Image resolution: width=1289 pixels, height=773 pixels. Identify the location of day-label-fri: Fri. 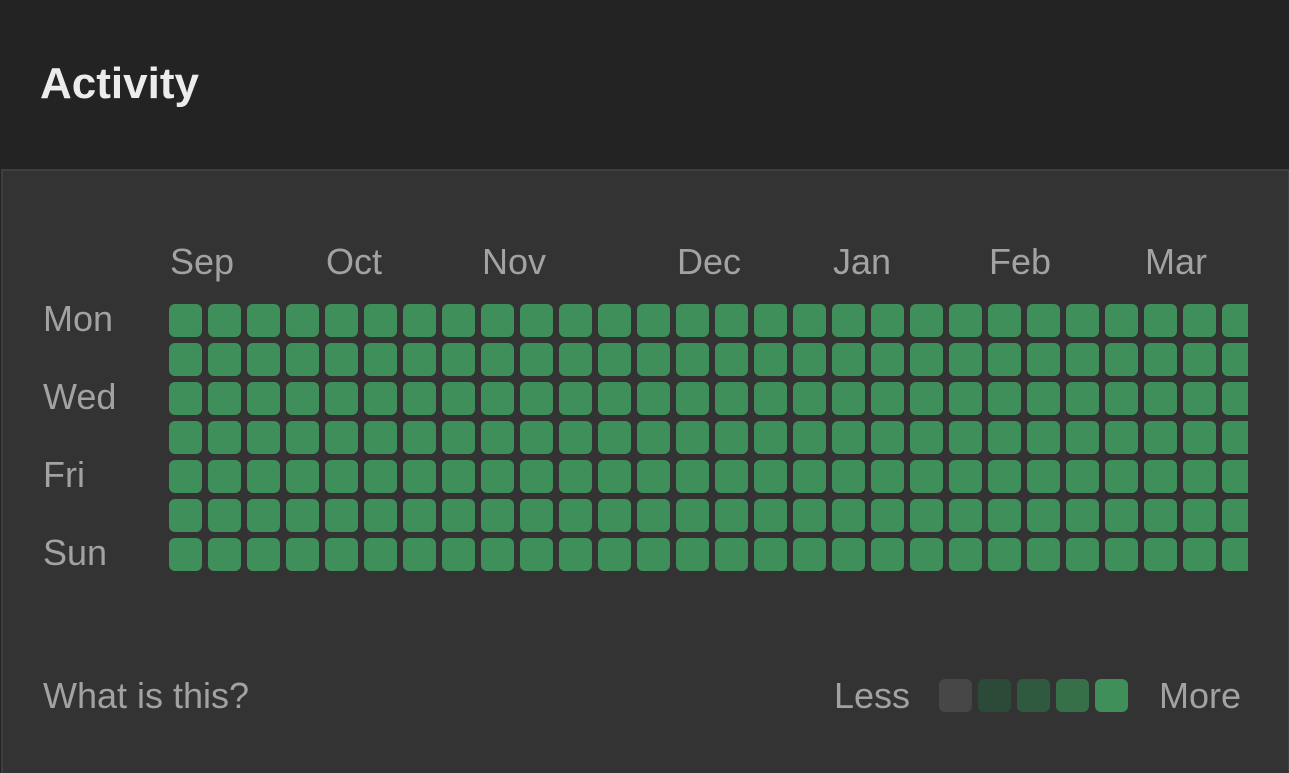
(64, 474).